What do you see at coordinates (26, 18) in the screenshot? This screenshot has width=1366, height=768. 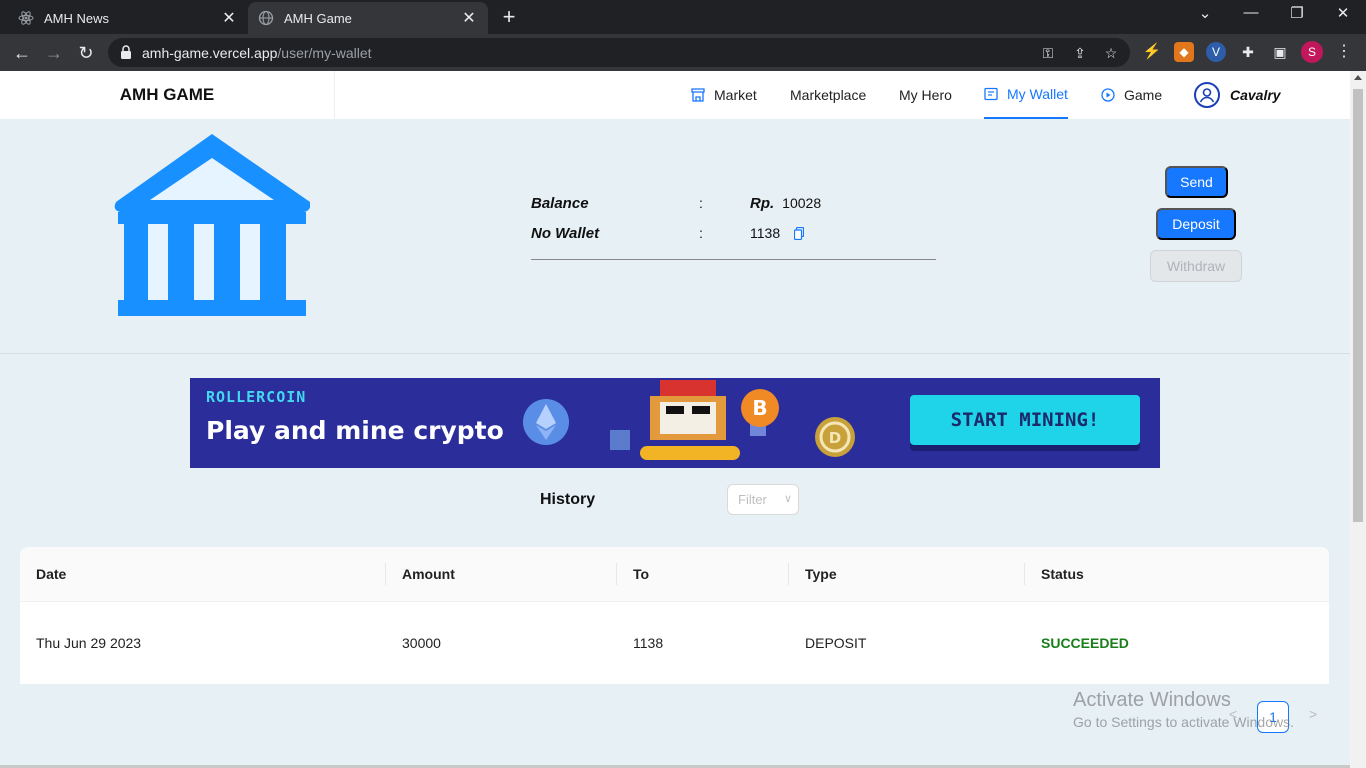 I see `react-icon` at bounding box center [26, 18].